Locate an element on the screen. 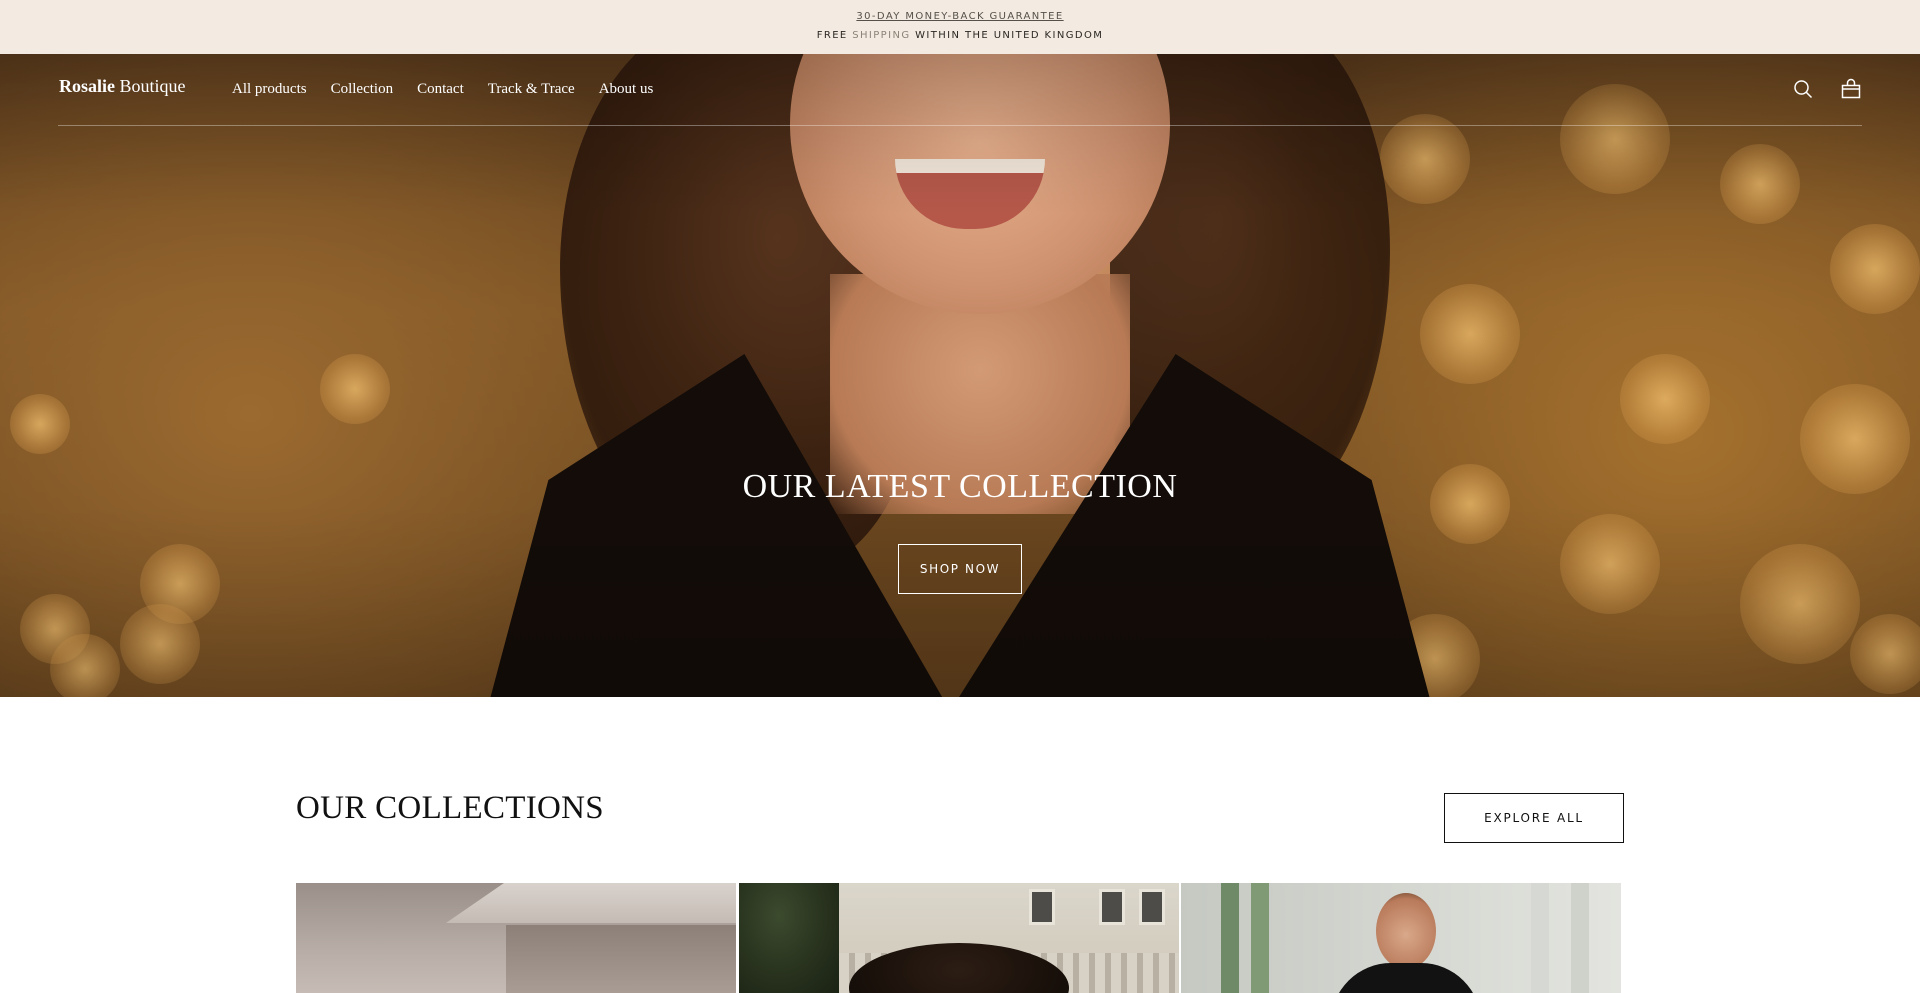 Image resolution: width=1920 pixels, height=993 pixels. explore-all-button: EXPLORE ALL is located at coordinates (1534, 818).